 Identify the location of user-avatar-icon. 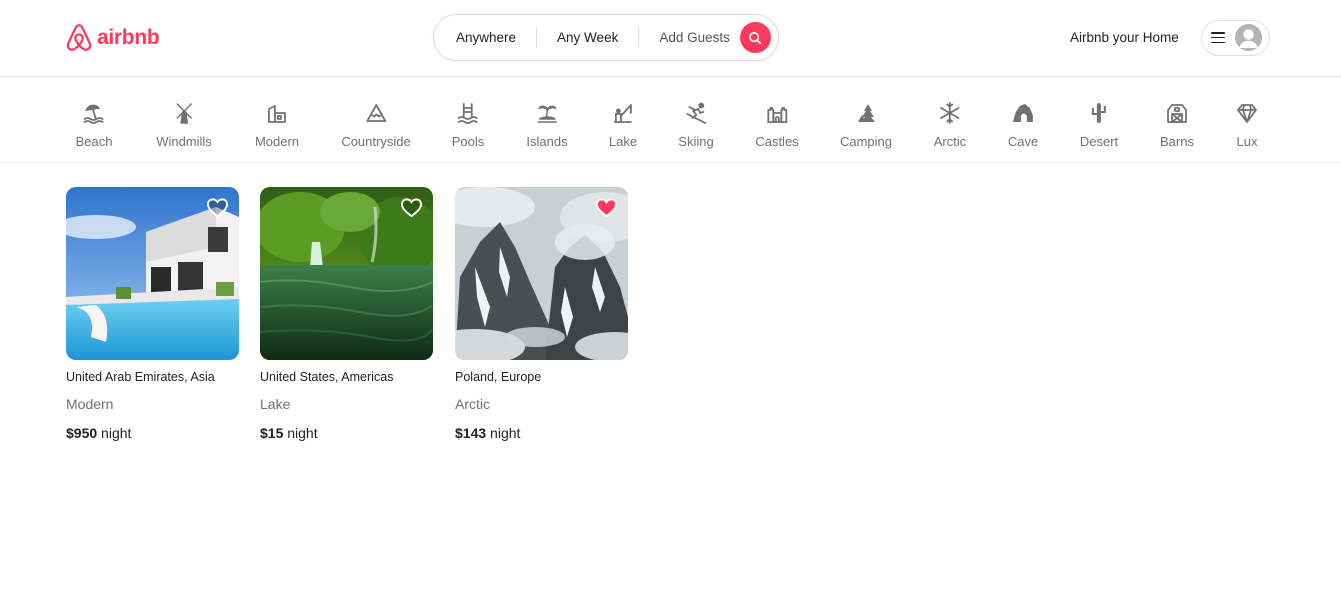
(1248, 37).